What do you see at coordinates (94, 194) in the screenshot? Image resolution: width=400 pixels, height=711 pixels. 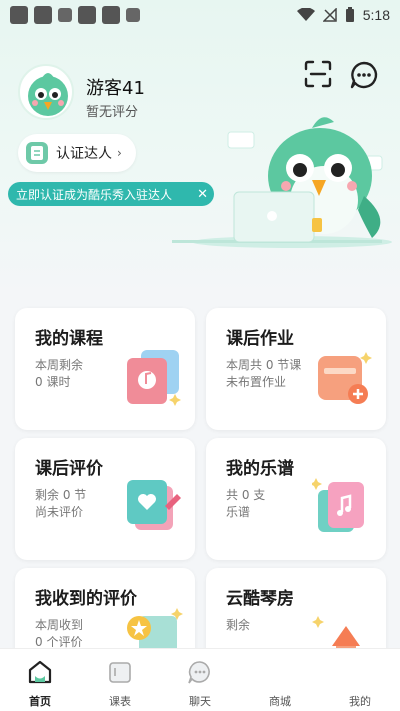 I see `promo-text: 立即认证成为酷乐秀入驻达人` at bounding box center [94, 194].